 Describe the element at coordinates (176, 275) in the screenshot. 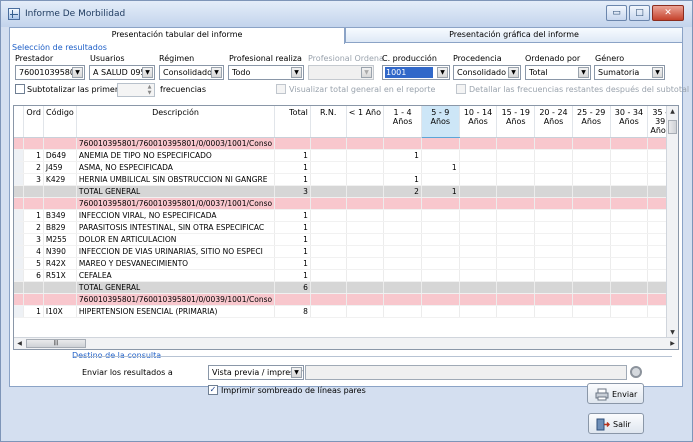

I see `cell-descripcion: CEFALEA` at that location.